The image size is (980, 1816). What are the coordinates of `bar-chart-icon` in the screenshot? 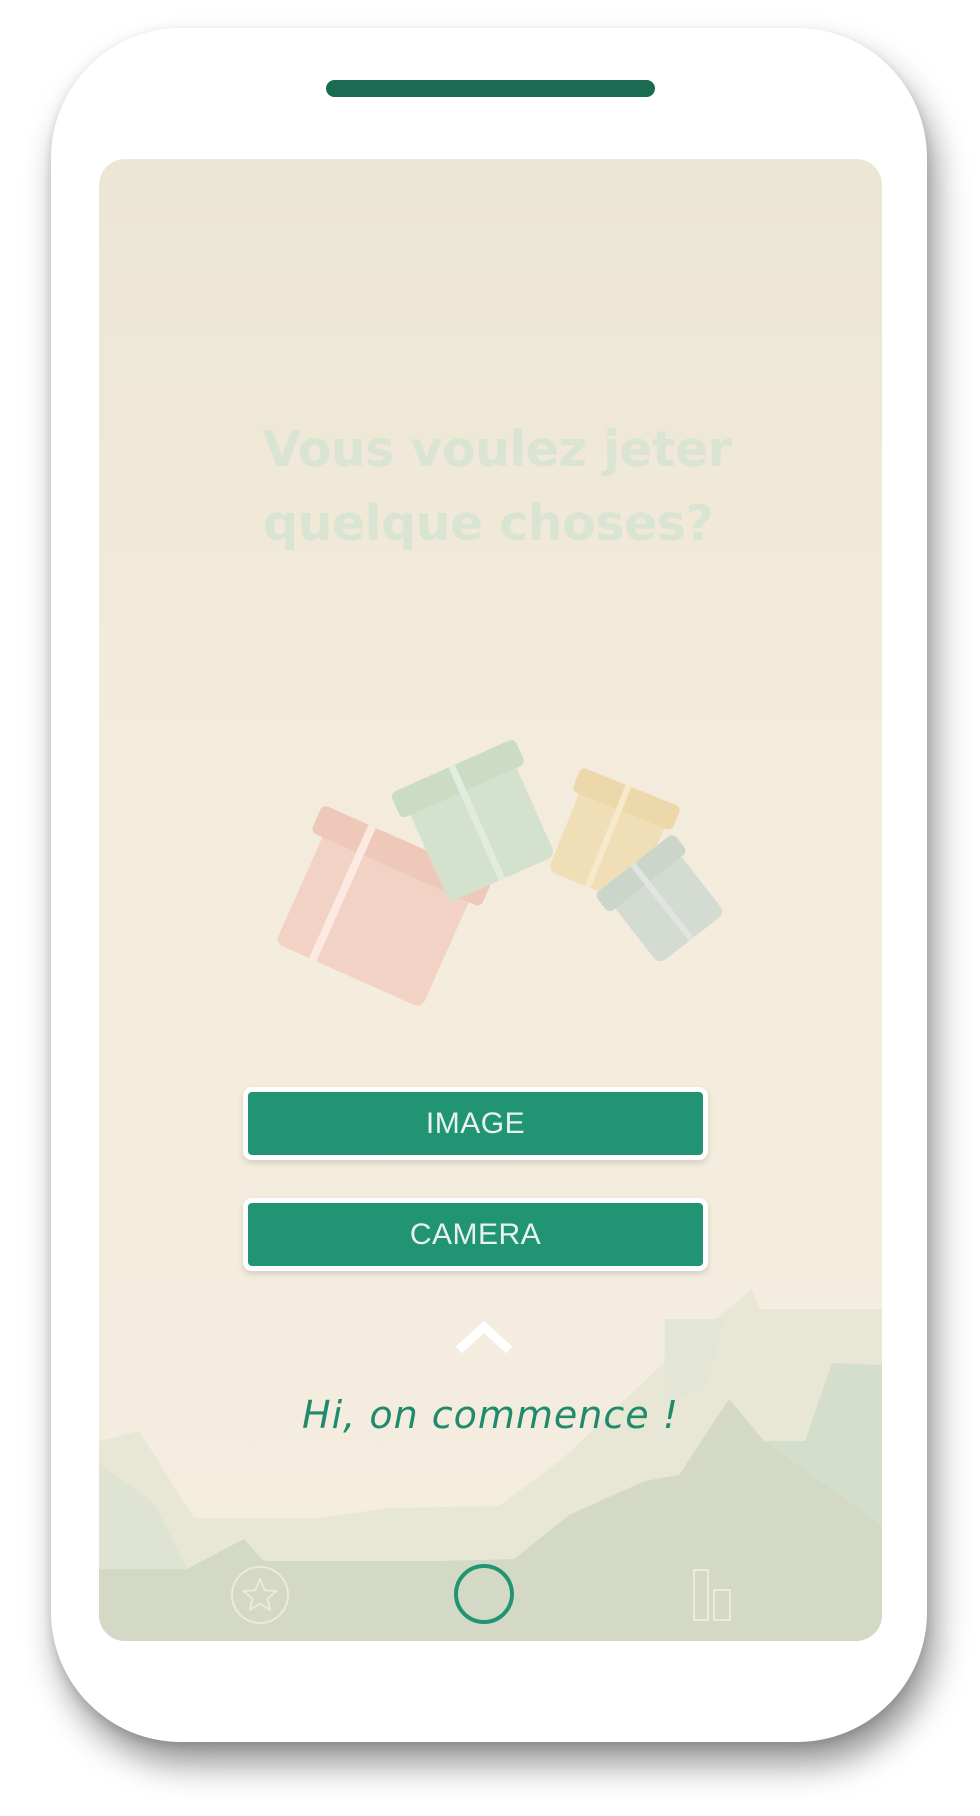 It's located at (714, 1595).